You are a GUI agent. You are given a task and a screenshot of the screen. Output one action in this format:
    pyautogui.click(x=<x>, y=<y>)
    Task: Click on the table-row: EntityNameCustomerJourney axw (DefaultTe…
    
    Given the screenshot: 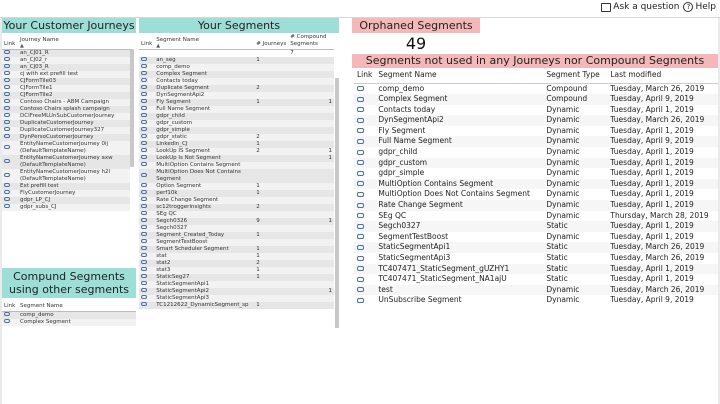 What is the action you would take?
    pyautogui.click(x=66, y=161)
    